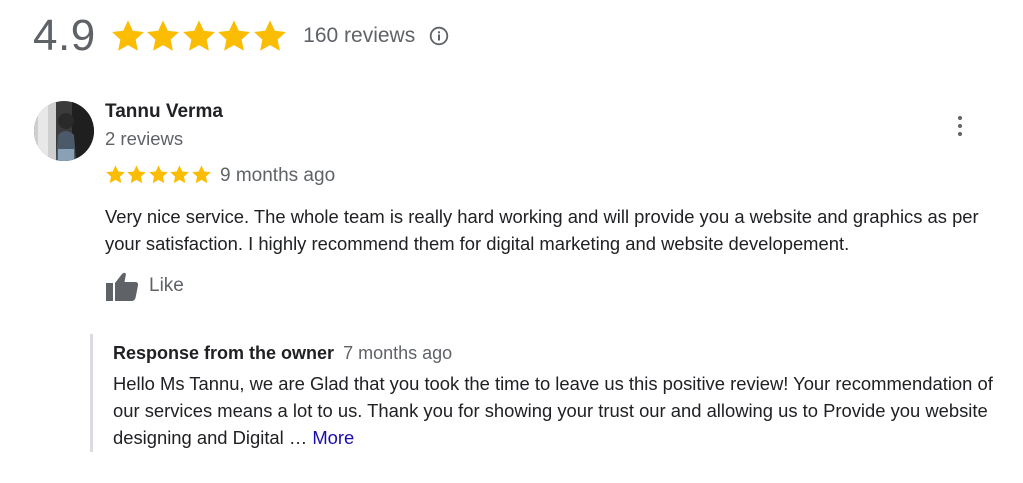  What do you see at coordinates (224, 353) in the screenshot?
I see `owner-response-title: Response from the owner` at bounding box center [224, 353].